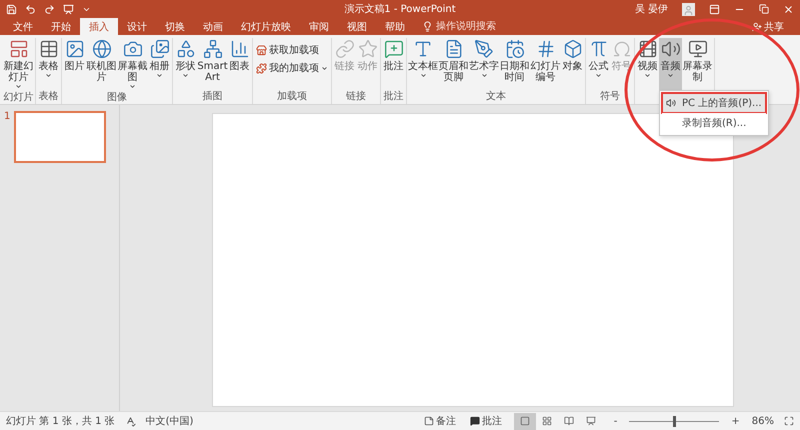  What do you see at coordinates (357, 26) in the screenshot?
I see `ribbon-tab: 视图` at bounding box center [357, 26].